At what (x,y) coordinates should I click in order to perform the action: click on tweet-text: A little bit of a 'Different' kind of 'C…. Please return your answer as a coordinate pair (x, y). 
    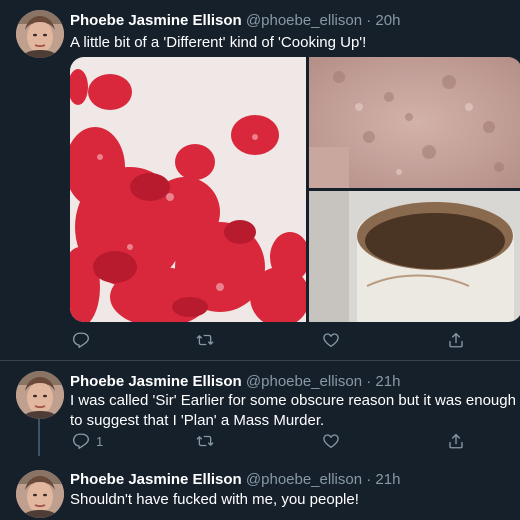
    Looking at the image, I should click on (218, 42).